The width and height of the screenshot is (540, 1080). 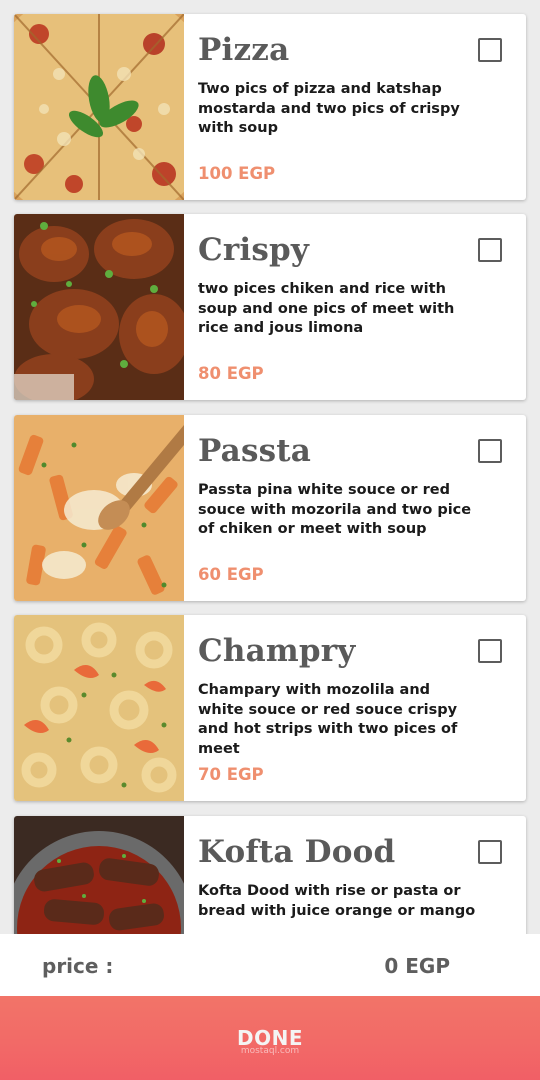 I want to click on item-price: 70 EGP, so click(x=231, y=774).